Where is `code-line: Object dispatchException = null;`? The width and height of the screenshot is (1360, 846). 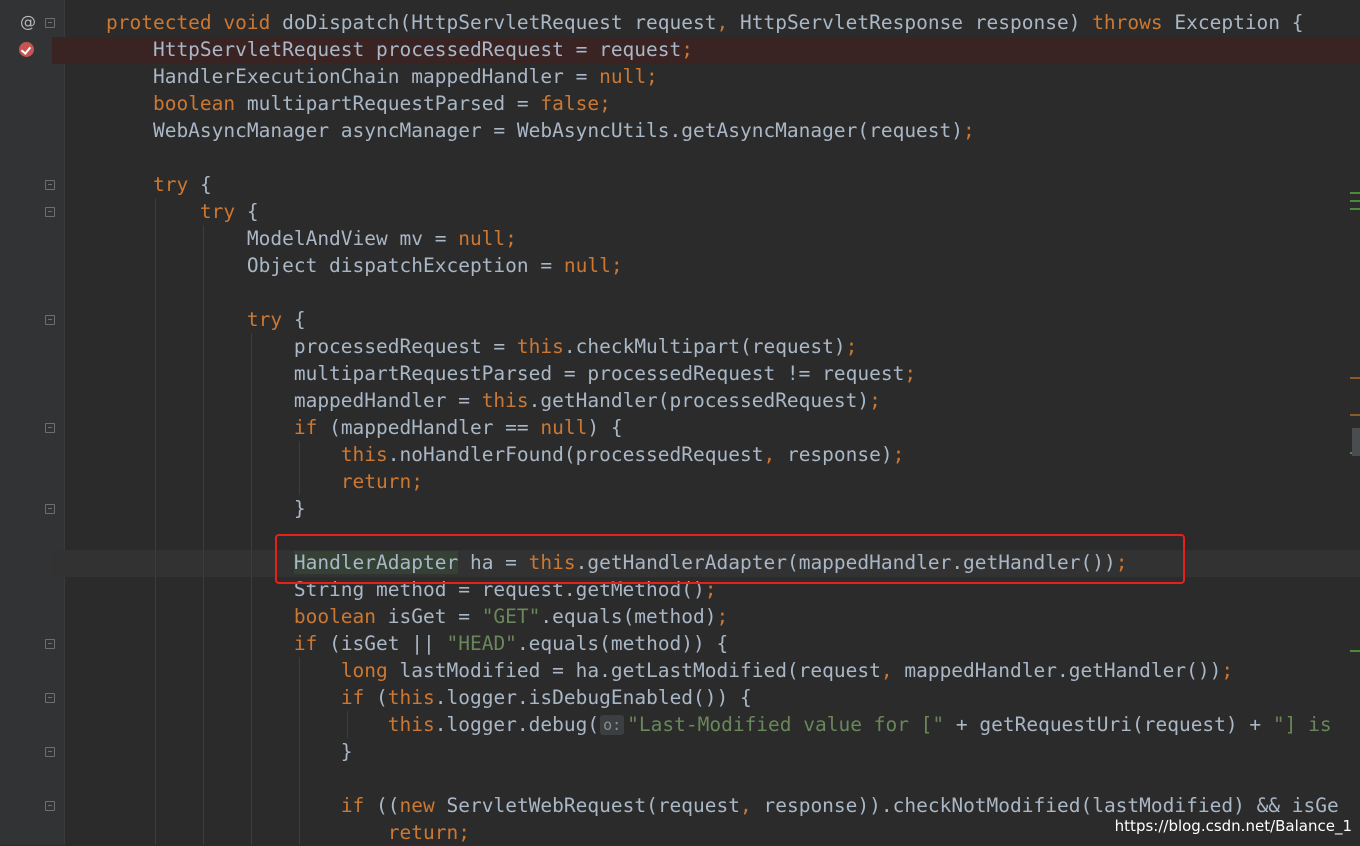
code-line: Object dispatchException = null; is located at coordinates (722, 265).